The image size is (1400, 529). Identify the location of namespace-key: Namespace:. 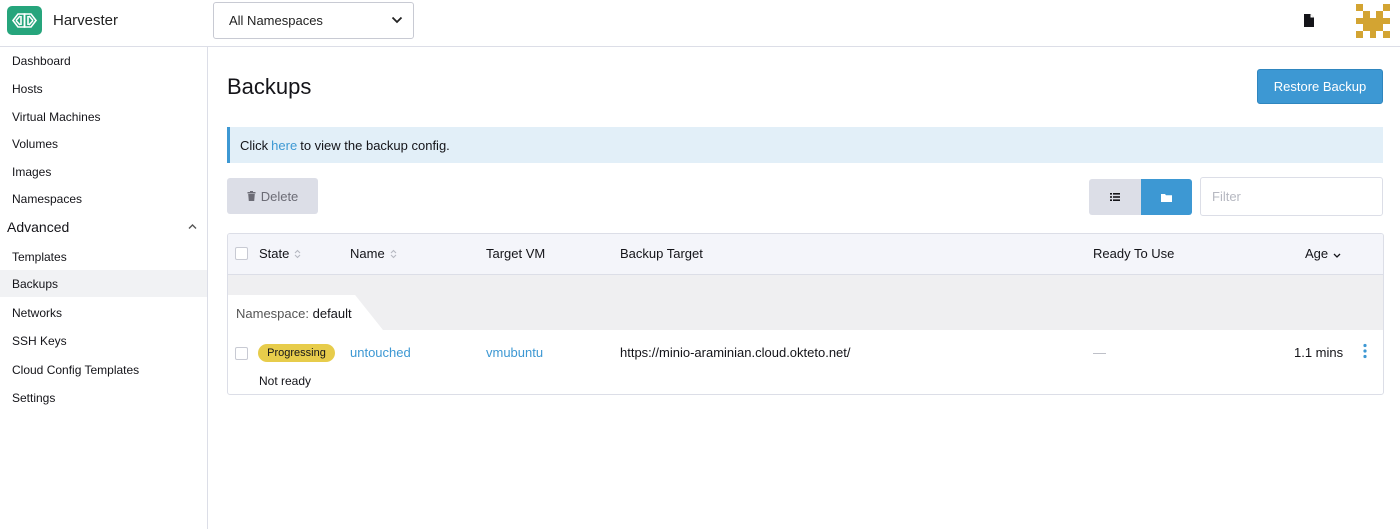
(272, 313).